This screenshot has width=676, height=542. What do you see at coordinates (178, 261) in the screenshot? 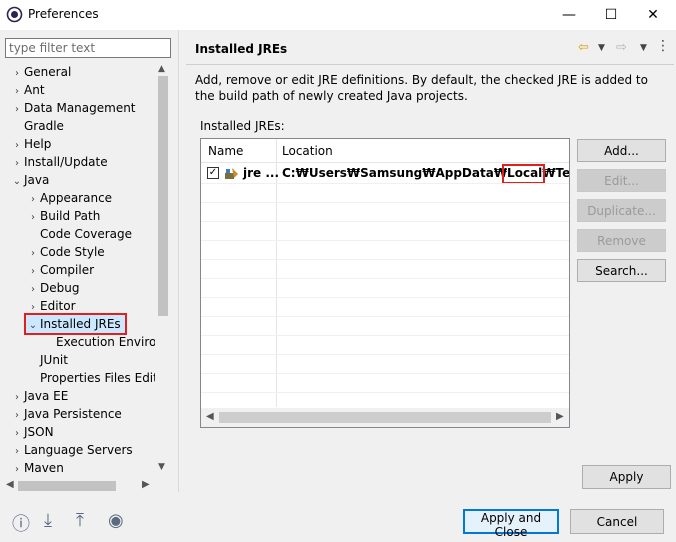
I see `pane-divider` at bounding box center [178, 261].